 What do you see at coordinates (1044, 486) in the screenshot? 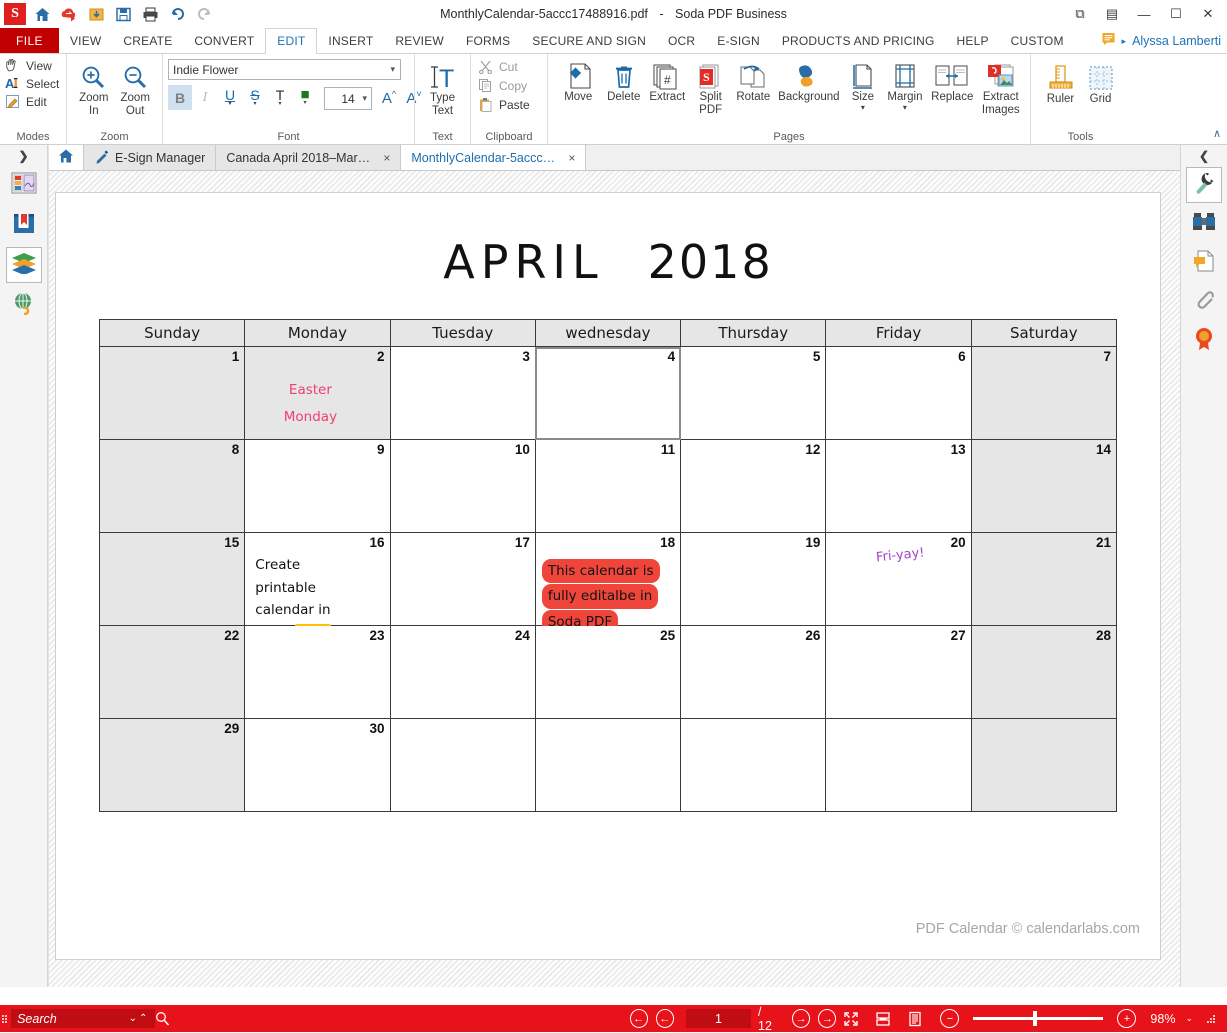
I see `day-cell: 14` at bounding box center [1044, 486].